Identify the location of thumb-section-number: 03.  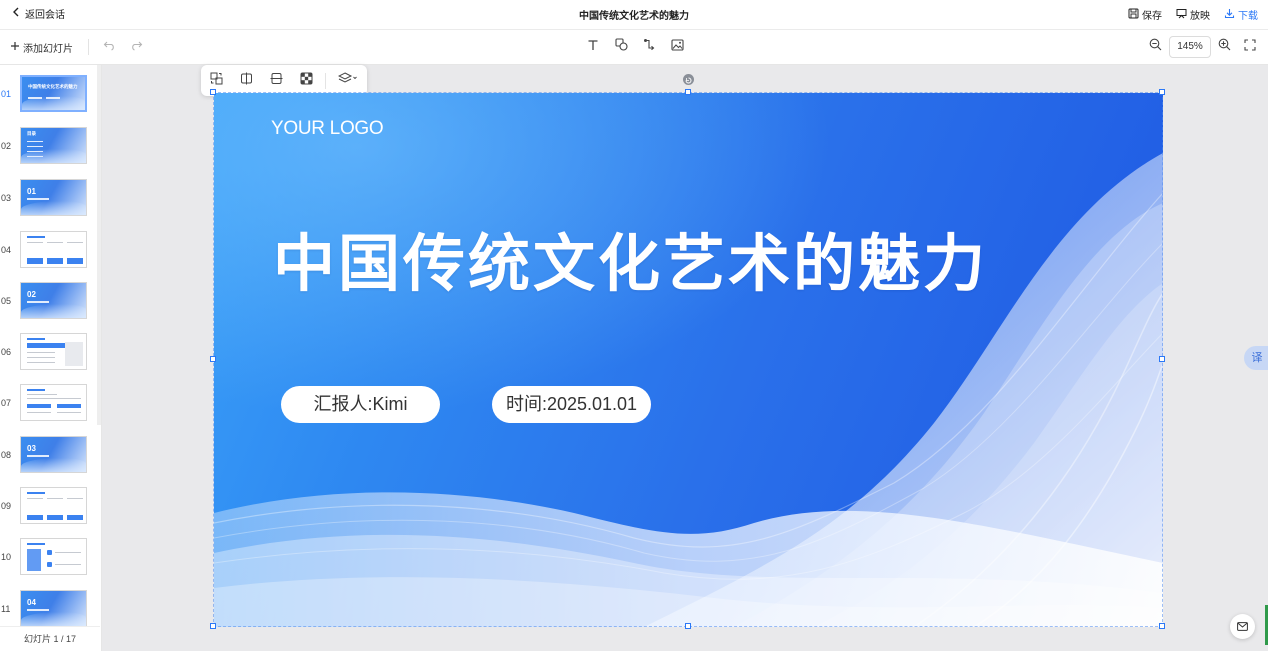
(31, 448).